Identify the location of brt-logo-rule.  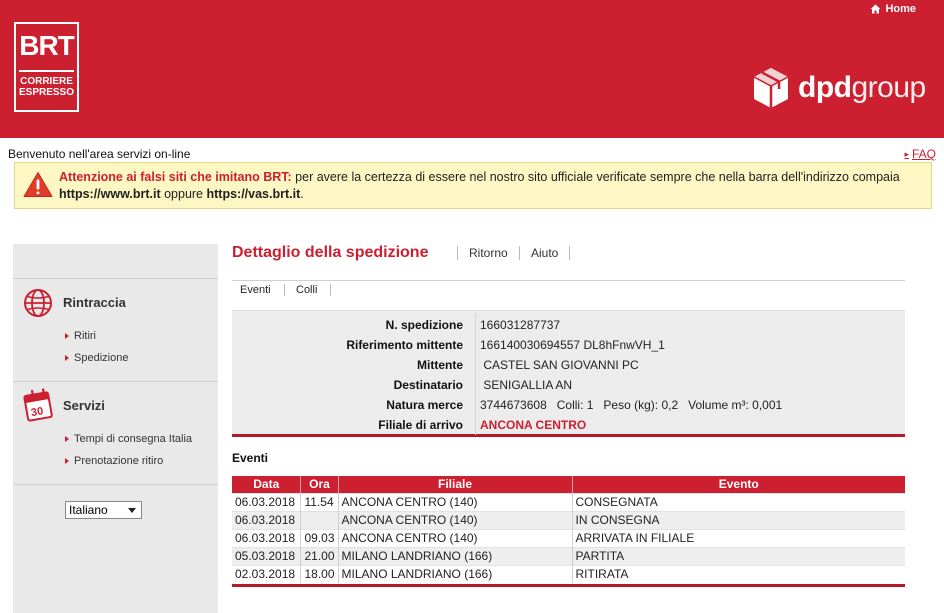
(46, 71).